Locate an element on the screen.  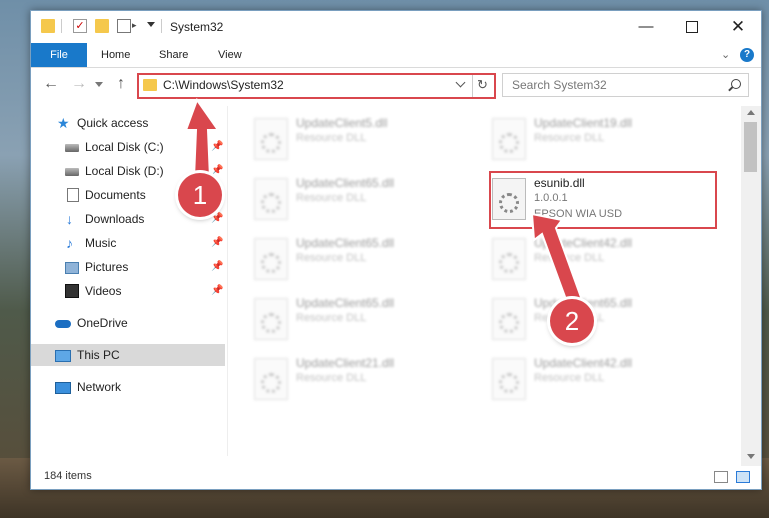
ribbon-tabs: File Home Share View ⌄ ? is located at coordinates (396, 55).